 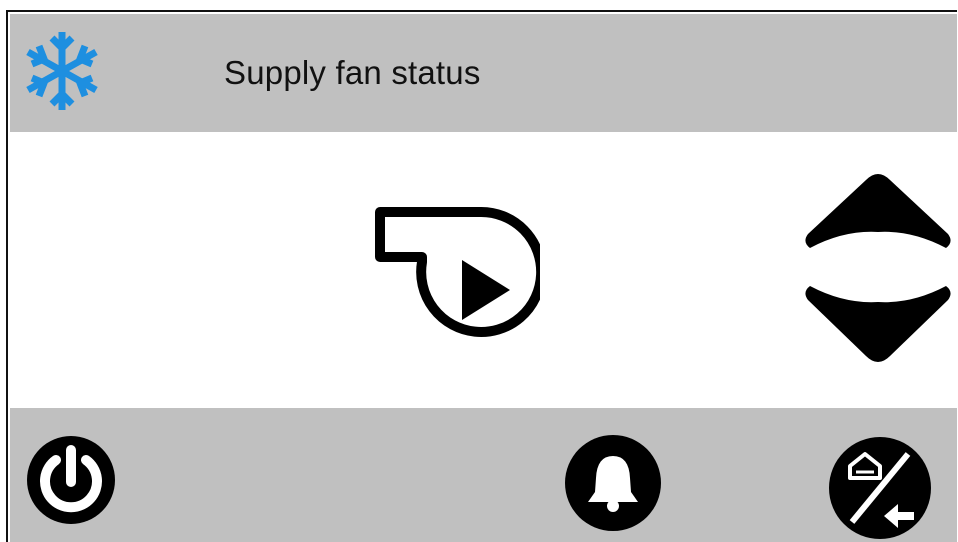 I want to click on arrow-down-icon, so click(x=878, y=320).